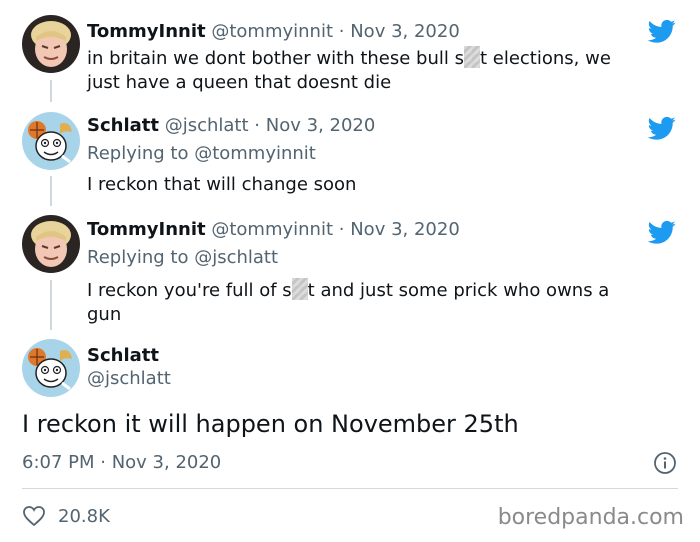  Describe the element at coordinates (121, 463) in the screenshot. I see `tweet-timestamp: 6:07 PM · Nov 3, 2020` at that location.